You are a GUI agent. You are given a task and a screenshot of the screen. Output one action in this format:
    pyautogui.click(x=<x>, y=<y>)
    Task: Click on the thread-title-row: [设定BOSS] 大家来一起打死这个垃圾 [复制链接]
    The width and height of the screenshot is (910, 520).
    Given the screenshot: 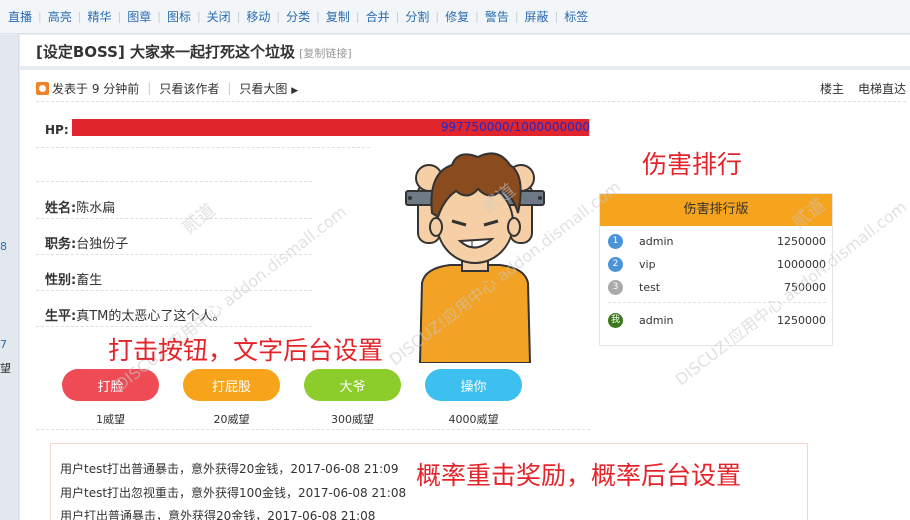 What is the action you would take?
    pyautogui.click(x=194, y=54)
    